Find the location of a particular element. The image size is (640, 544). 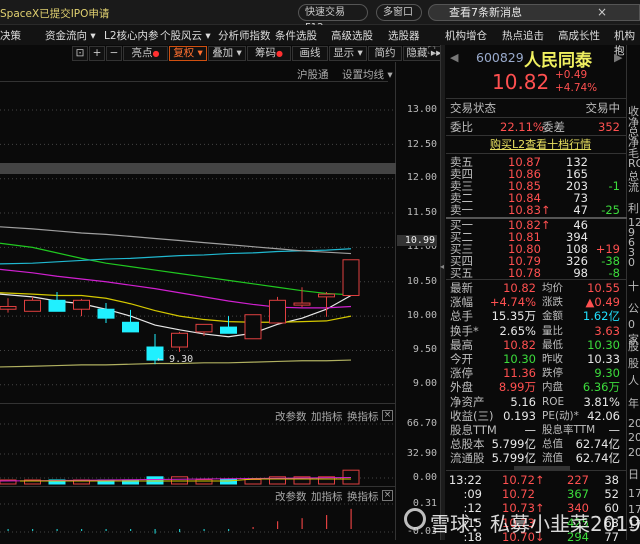

stat-value: 1.62亿 is located at coordinates (601, 316).